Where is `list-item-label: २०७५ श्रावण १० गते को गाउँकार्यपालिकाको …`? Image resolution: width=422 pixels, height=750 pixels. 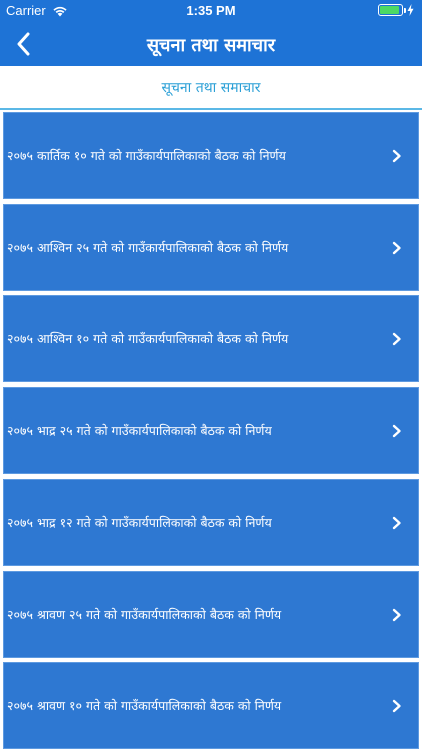
list-item-label: २०७५ श्रावण १० गते को गाउँकार्यपालिकाको … is located at coordinates (144, 705).